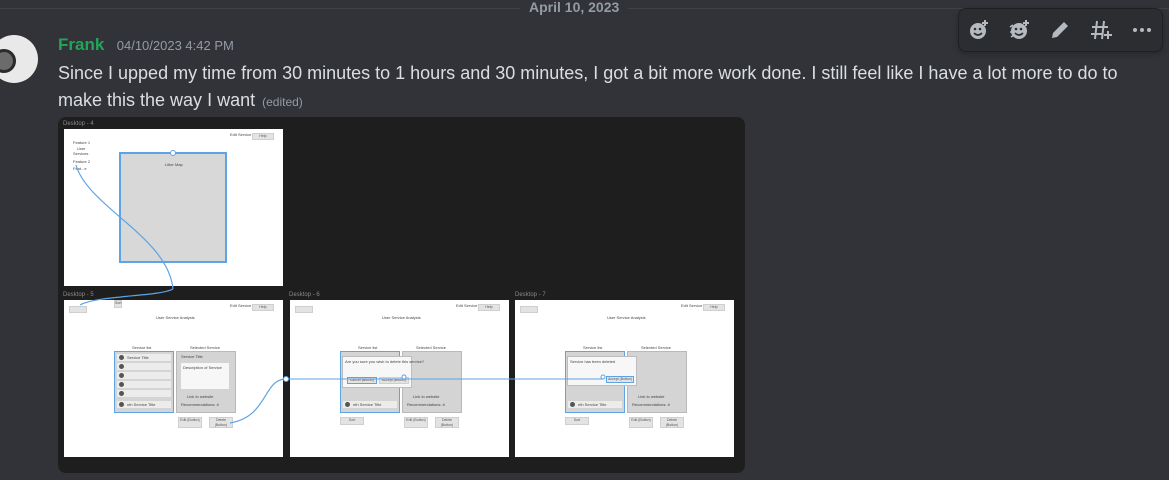  I want to click on add-reaction-icon, so click(979, 29).